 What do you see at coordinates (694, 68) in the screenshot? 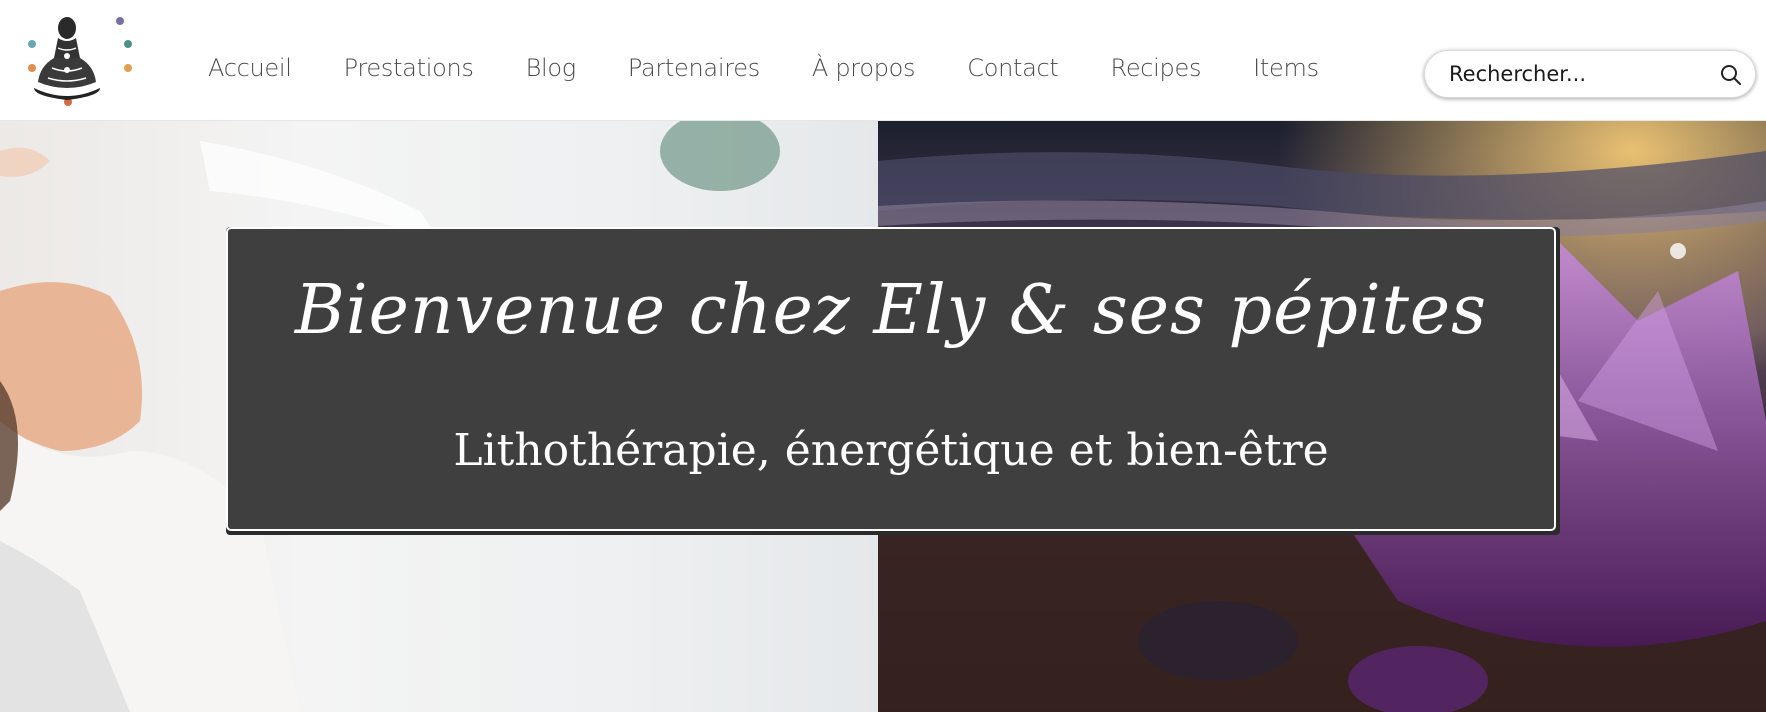
I see `nav-item-partenaires: Partenaires` at bounding box center [694, 68].